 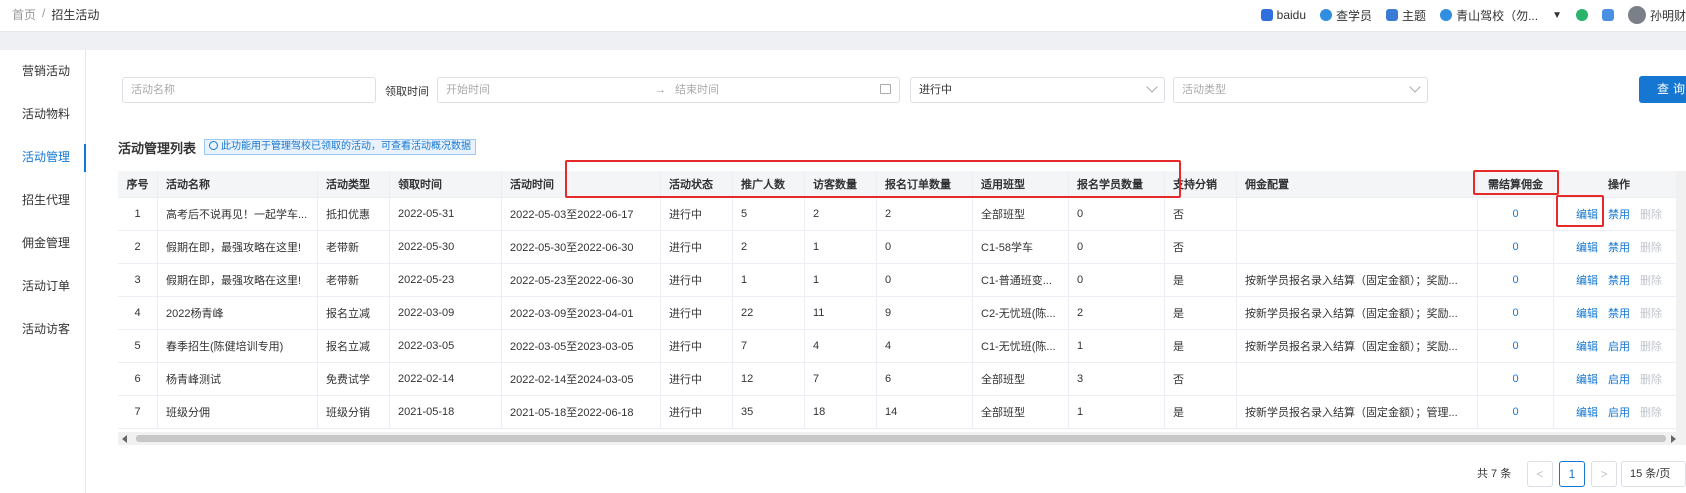 What do you see at coordinates (841, 346) in the screenshot?
I see `cell-visitors: 4` at bounding box center [841, 346].